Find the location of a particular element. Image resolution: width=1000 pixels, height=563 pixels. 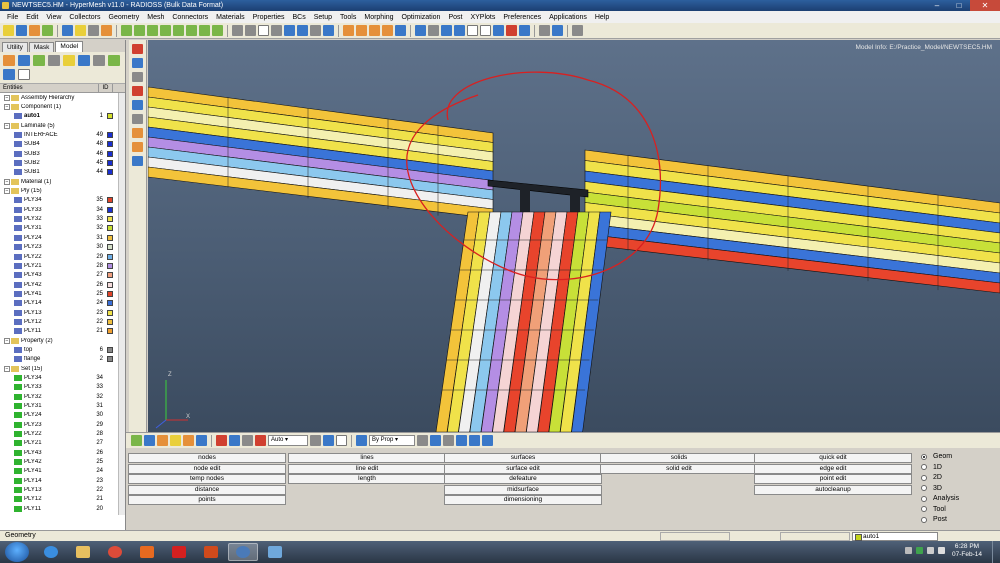

tree-item: PLY31 31 is located at coordinates (62, 405).